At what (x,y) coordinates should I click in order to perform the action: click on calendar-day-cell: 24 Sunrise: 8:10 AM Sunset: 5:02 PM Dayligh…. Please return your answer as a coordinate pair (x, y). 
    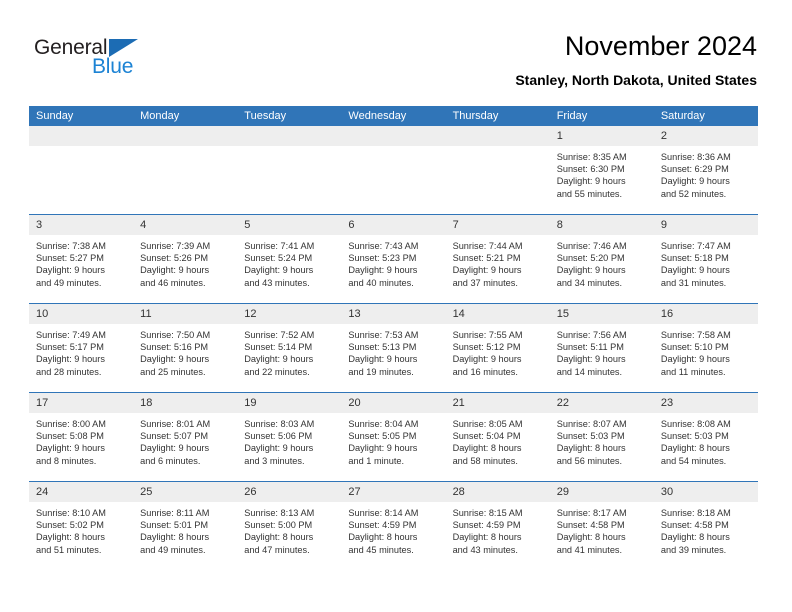
    Looking at the image, I should click on (81, 525).